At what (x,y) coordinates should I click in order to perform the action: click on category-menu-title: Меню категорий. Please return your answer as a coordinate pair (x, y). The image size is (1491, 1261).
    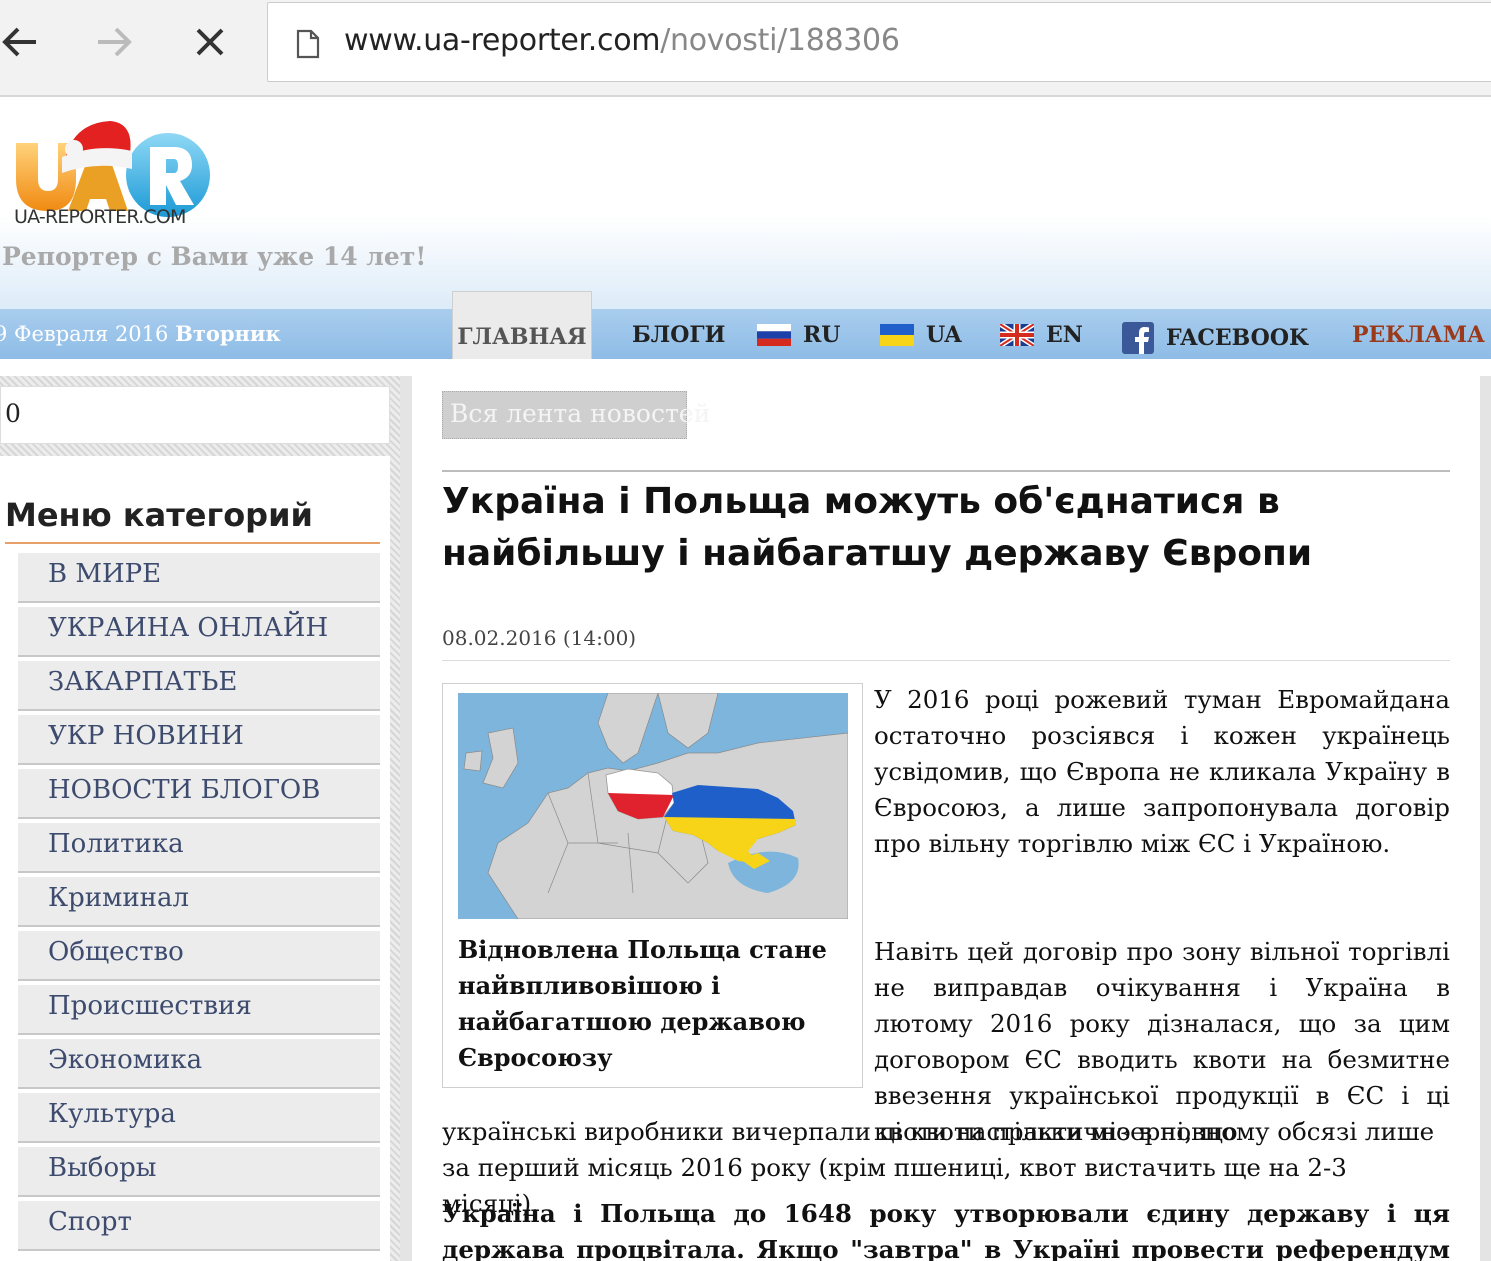
    Looking at the image, I should click on (159, 515).